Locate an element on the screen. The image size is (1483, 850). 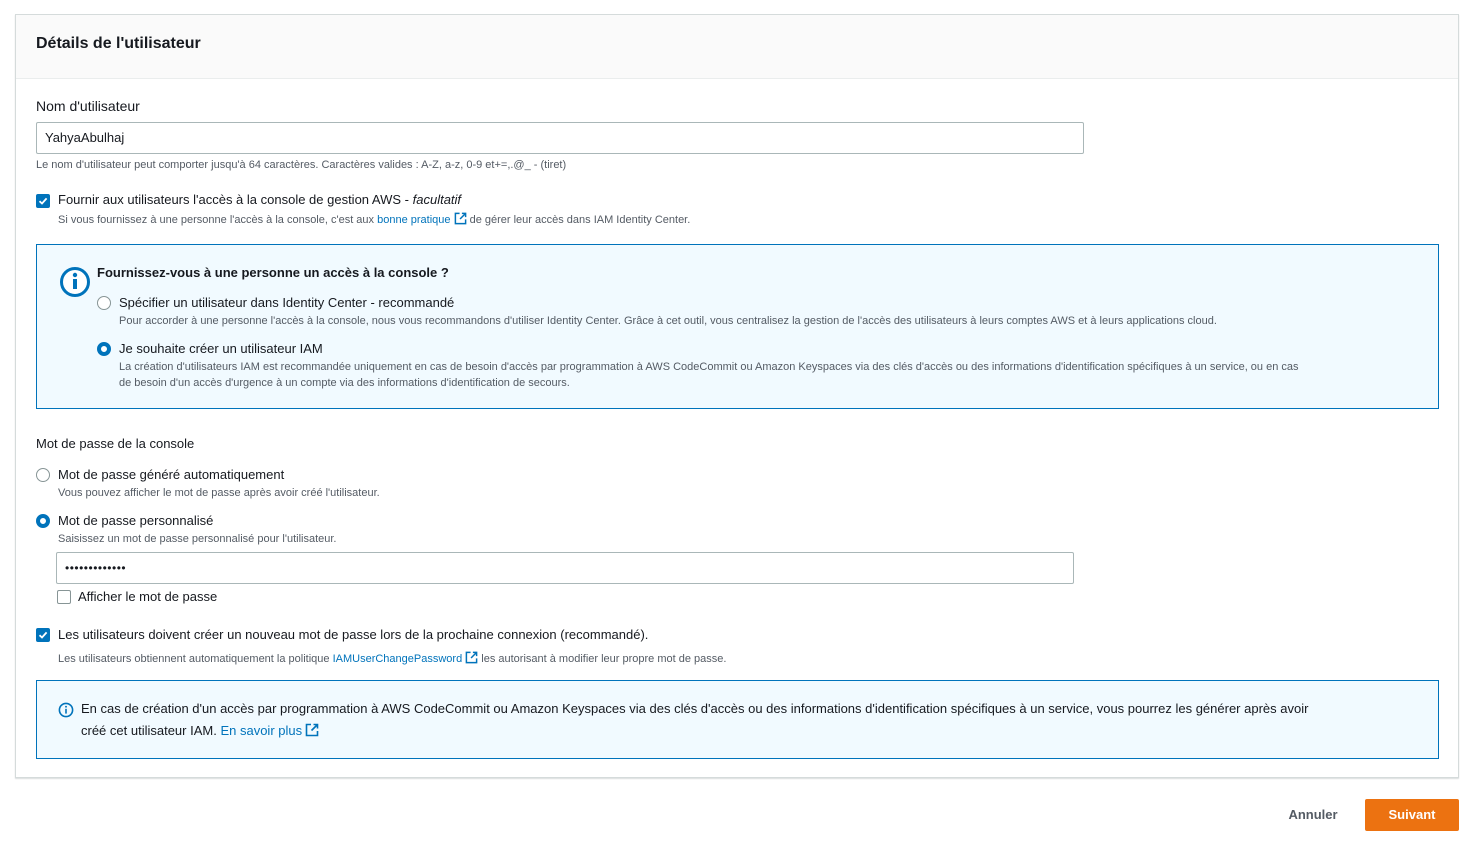
iam-user-change-password-link: IAMUserChangePassword is located at coordinates (398, 659).